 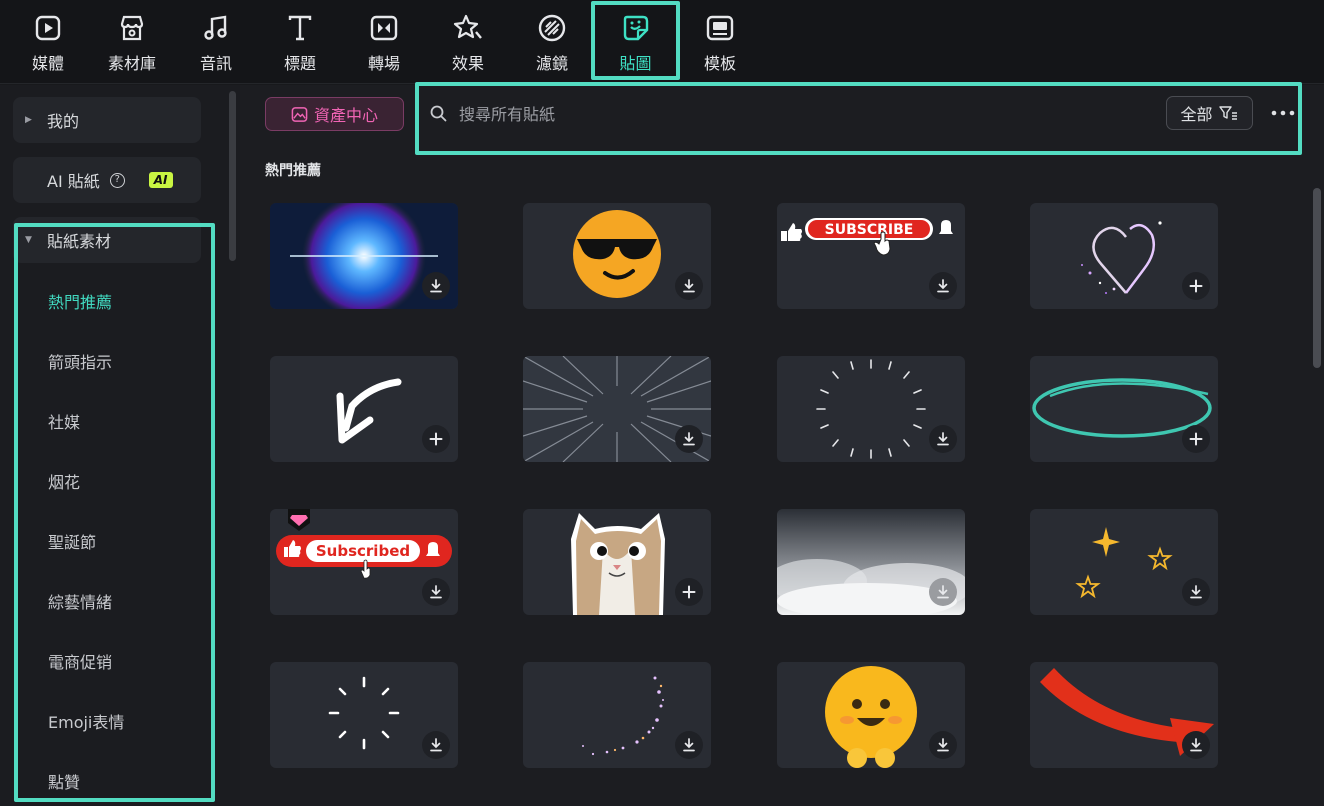 What do you see at coordinates (720, 42) in the screenshot?
I see `tab-templates: 模板` at bounding box center [720, 42].